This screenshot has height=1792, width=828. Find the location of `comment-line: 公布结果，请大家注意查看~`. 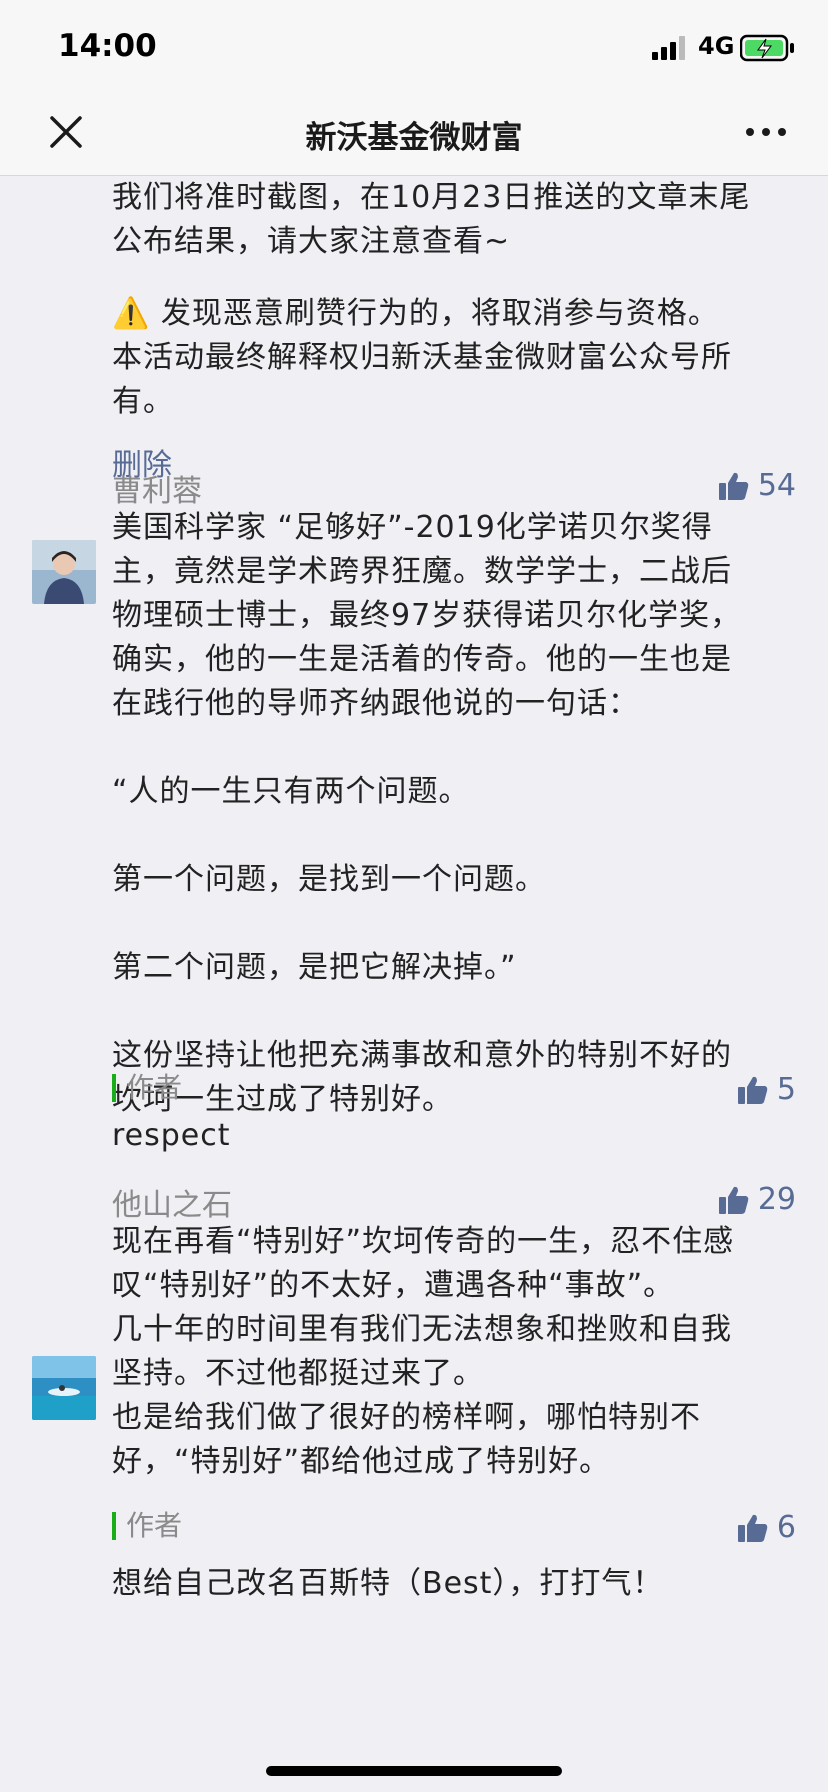

comment-line: 公布结果，请大家注意查看~ is located at coordinates (311, 241).